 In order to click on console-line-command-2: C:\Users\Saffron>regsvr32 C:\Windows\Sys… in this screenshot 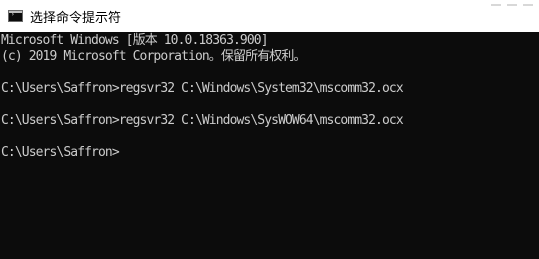, I will do `click(202, 120)`.